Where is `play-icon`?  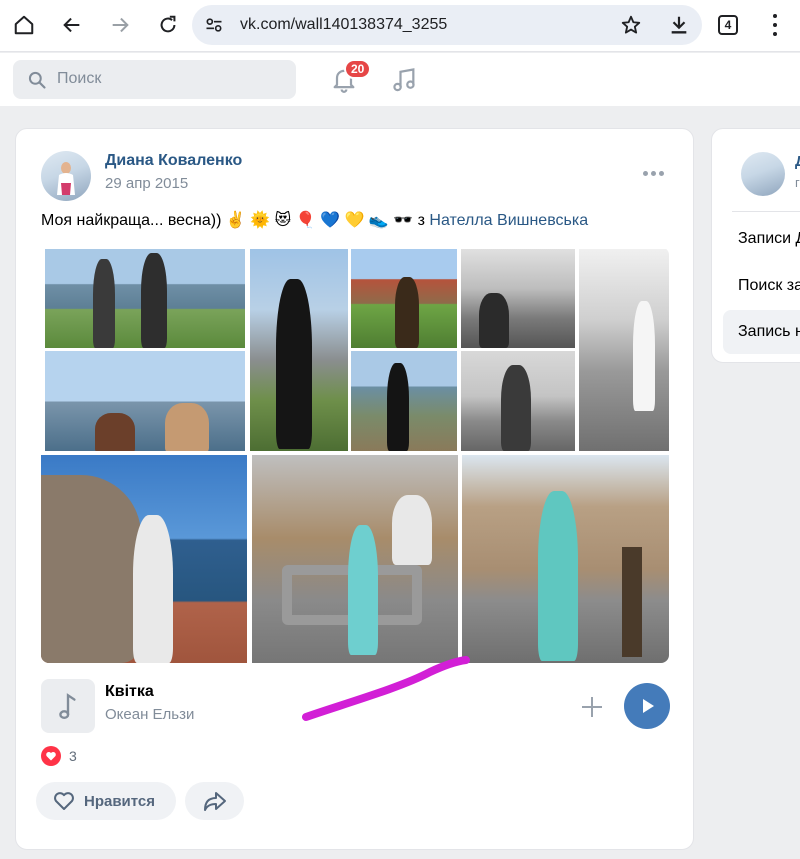 play-icon is located at coordinates (648, 706).